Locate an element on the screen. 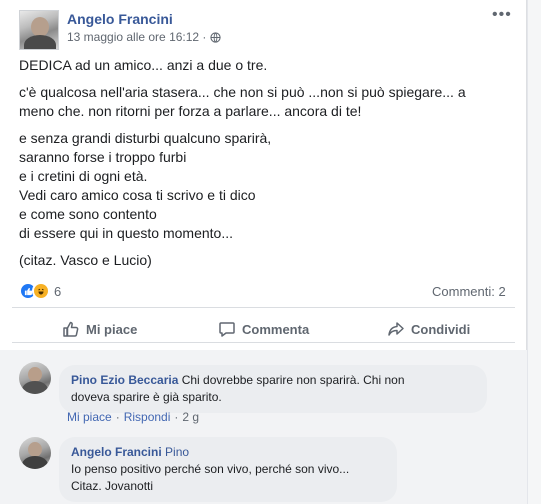 The image size is (541, 504). comment-author-name: Pino Ezio Beccaria is located at coordinates (124, 380).